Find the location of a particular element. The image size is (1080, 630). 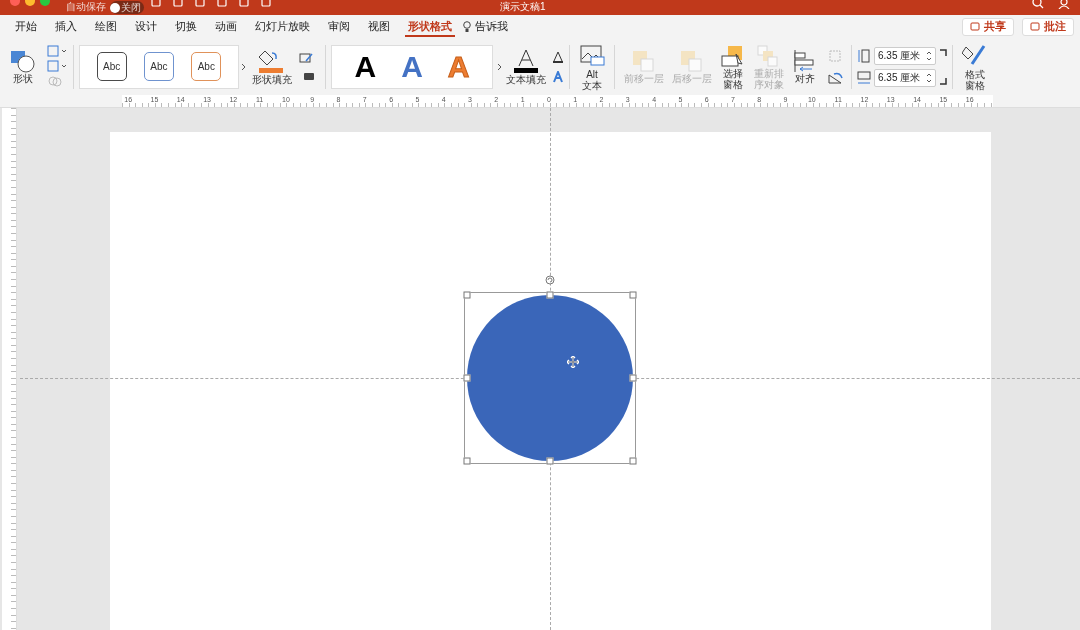

pointer-icon is located at coordinates (733, 55).